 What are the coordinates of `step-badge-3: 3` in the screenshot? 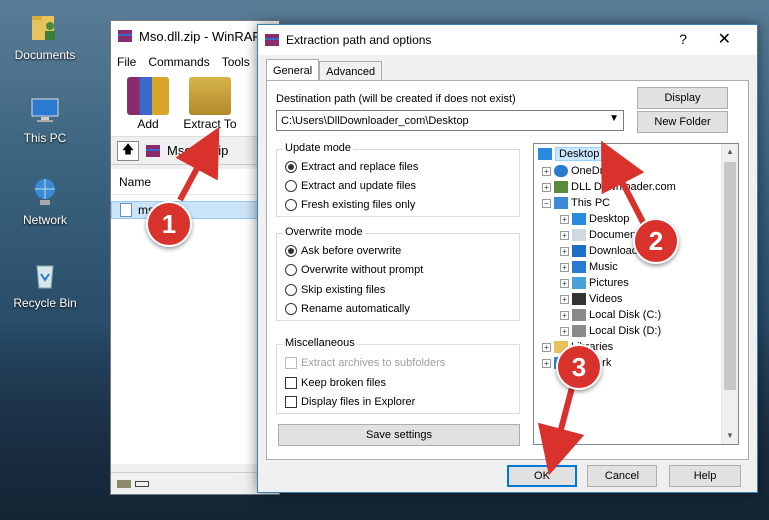 It's located at (579, 367).